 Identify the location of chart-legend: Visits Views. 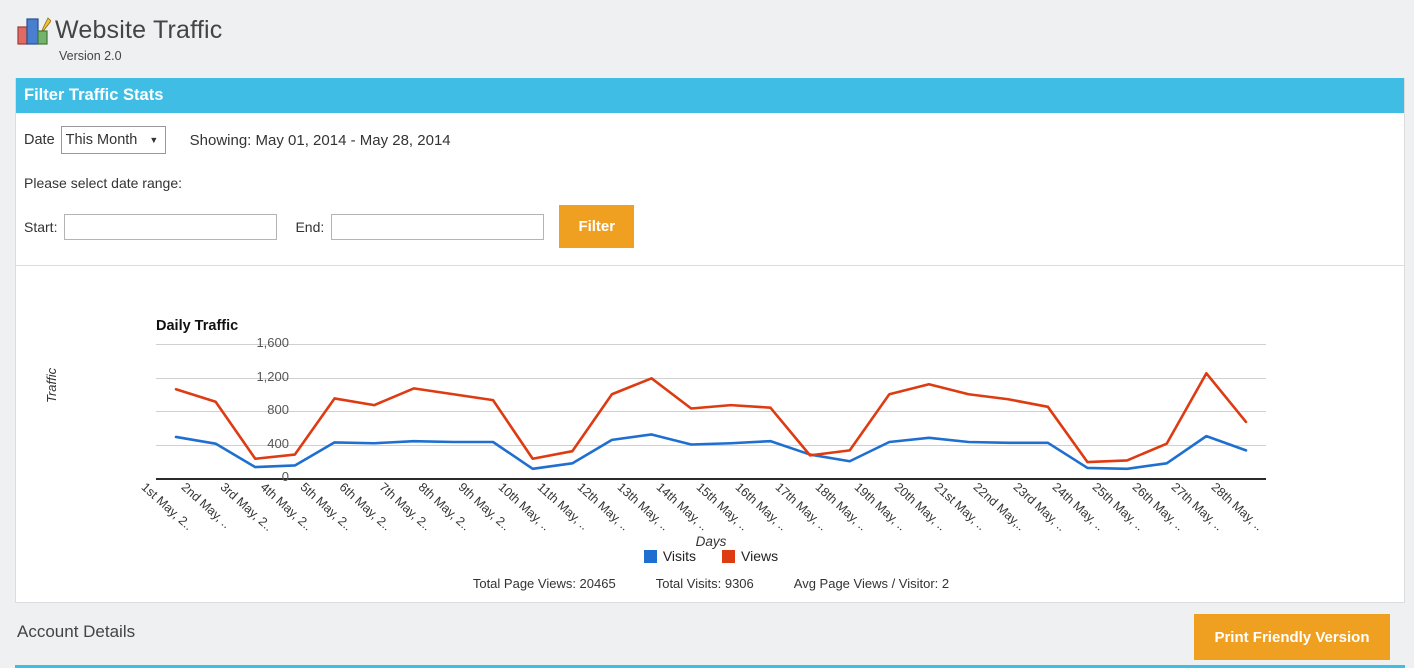
(711, 556).